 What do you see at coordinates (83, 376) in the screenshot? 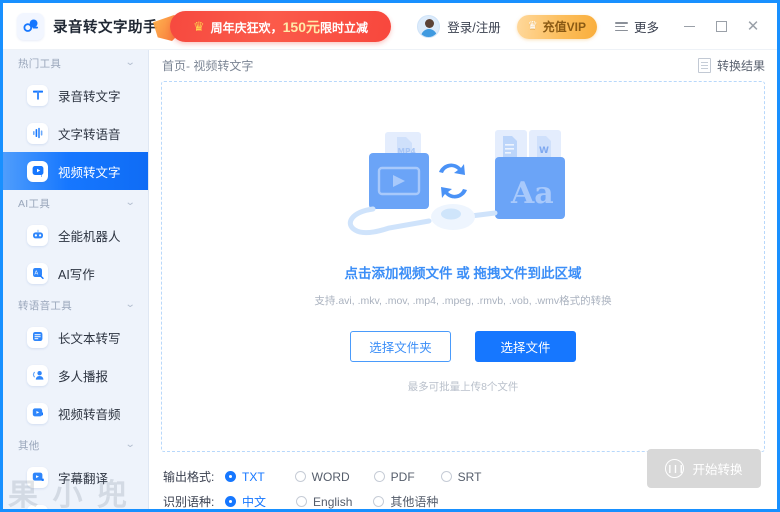
I see `sidebar-item-label: 多人播报` at bounding box center [83, 376].